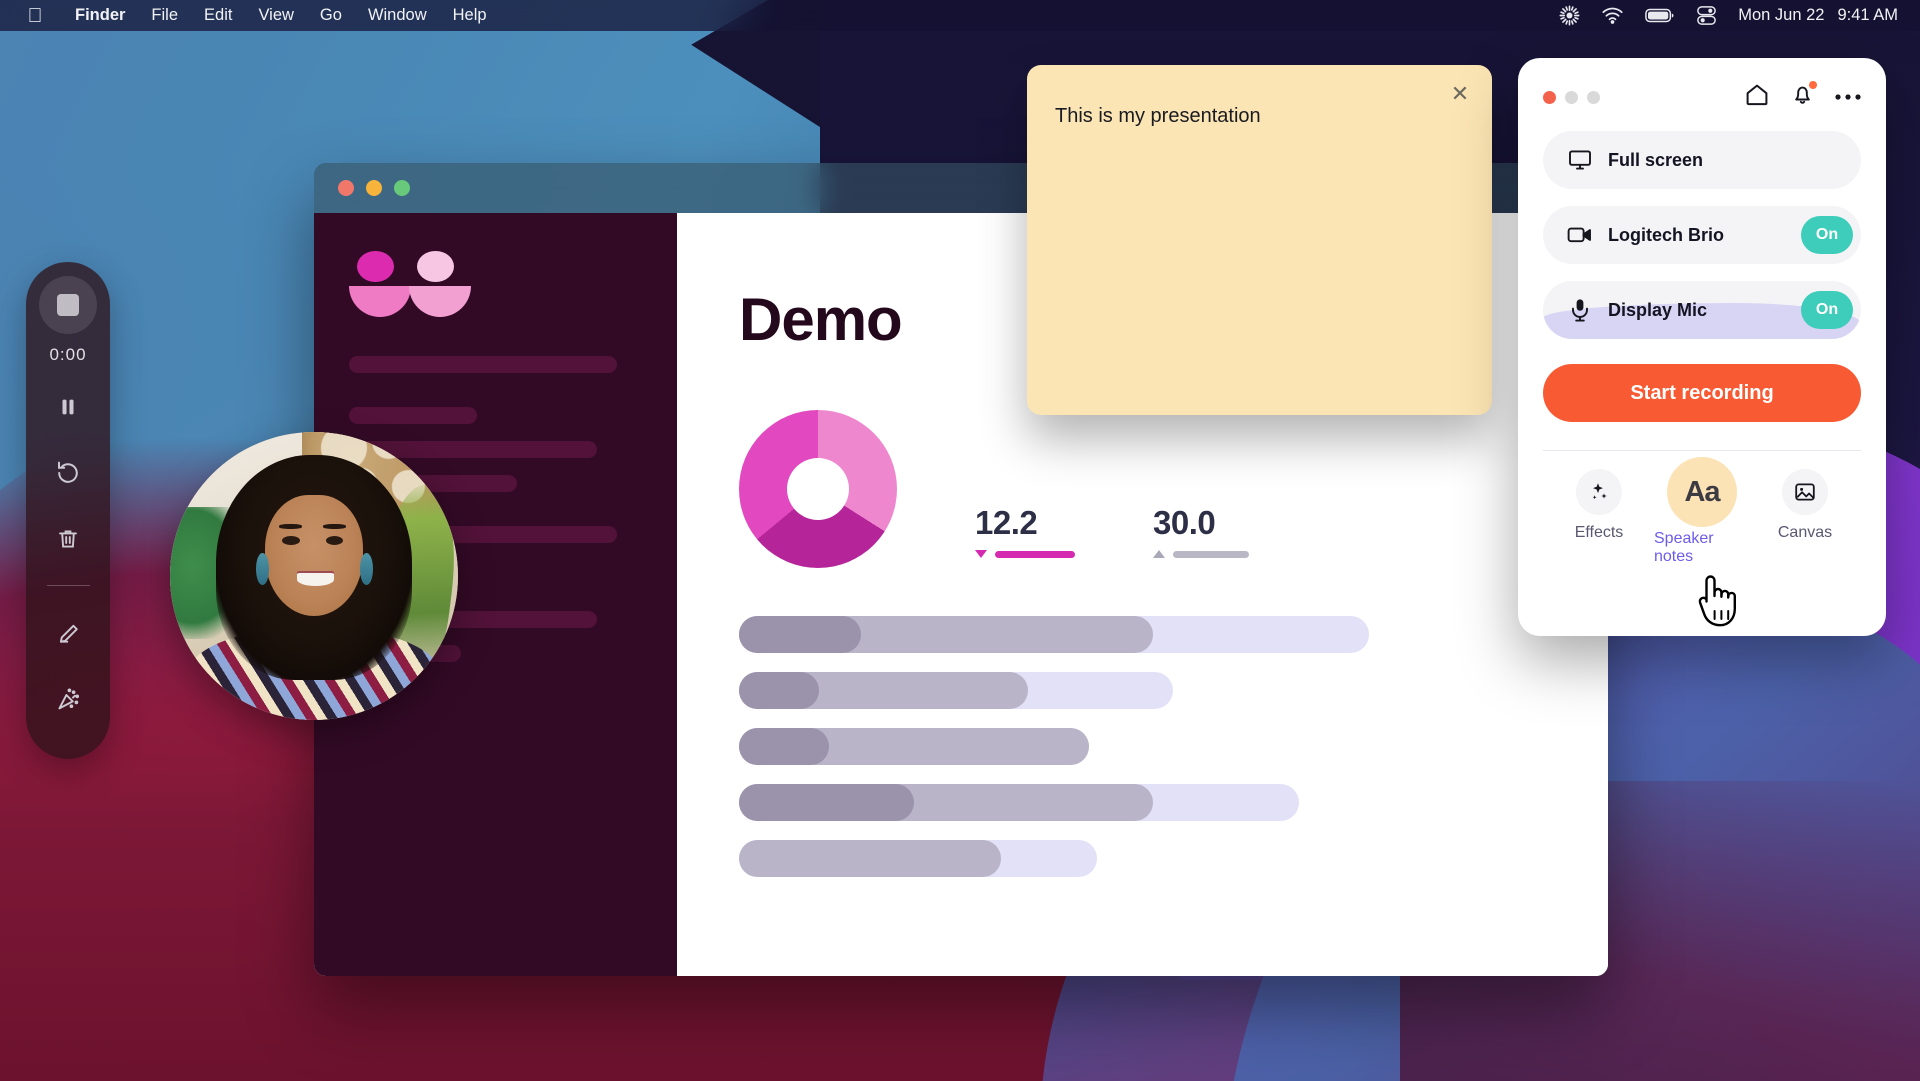 The width and height of the screenshot is (1920, 1081). I want to click on trash-icon, so click(68, 539).